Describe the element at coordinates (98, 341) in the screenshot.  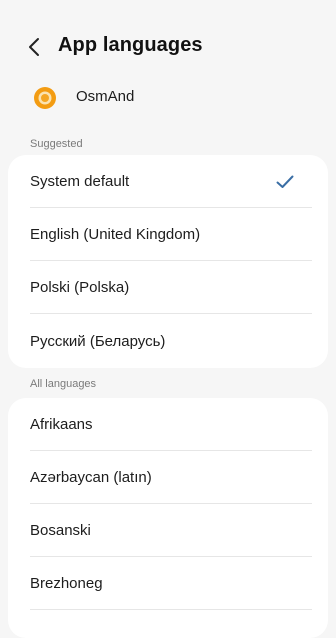
I see `language-label: Русский (Беларусь)` at that location.